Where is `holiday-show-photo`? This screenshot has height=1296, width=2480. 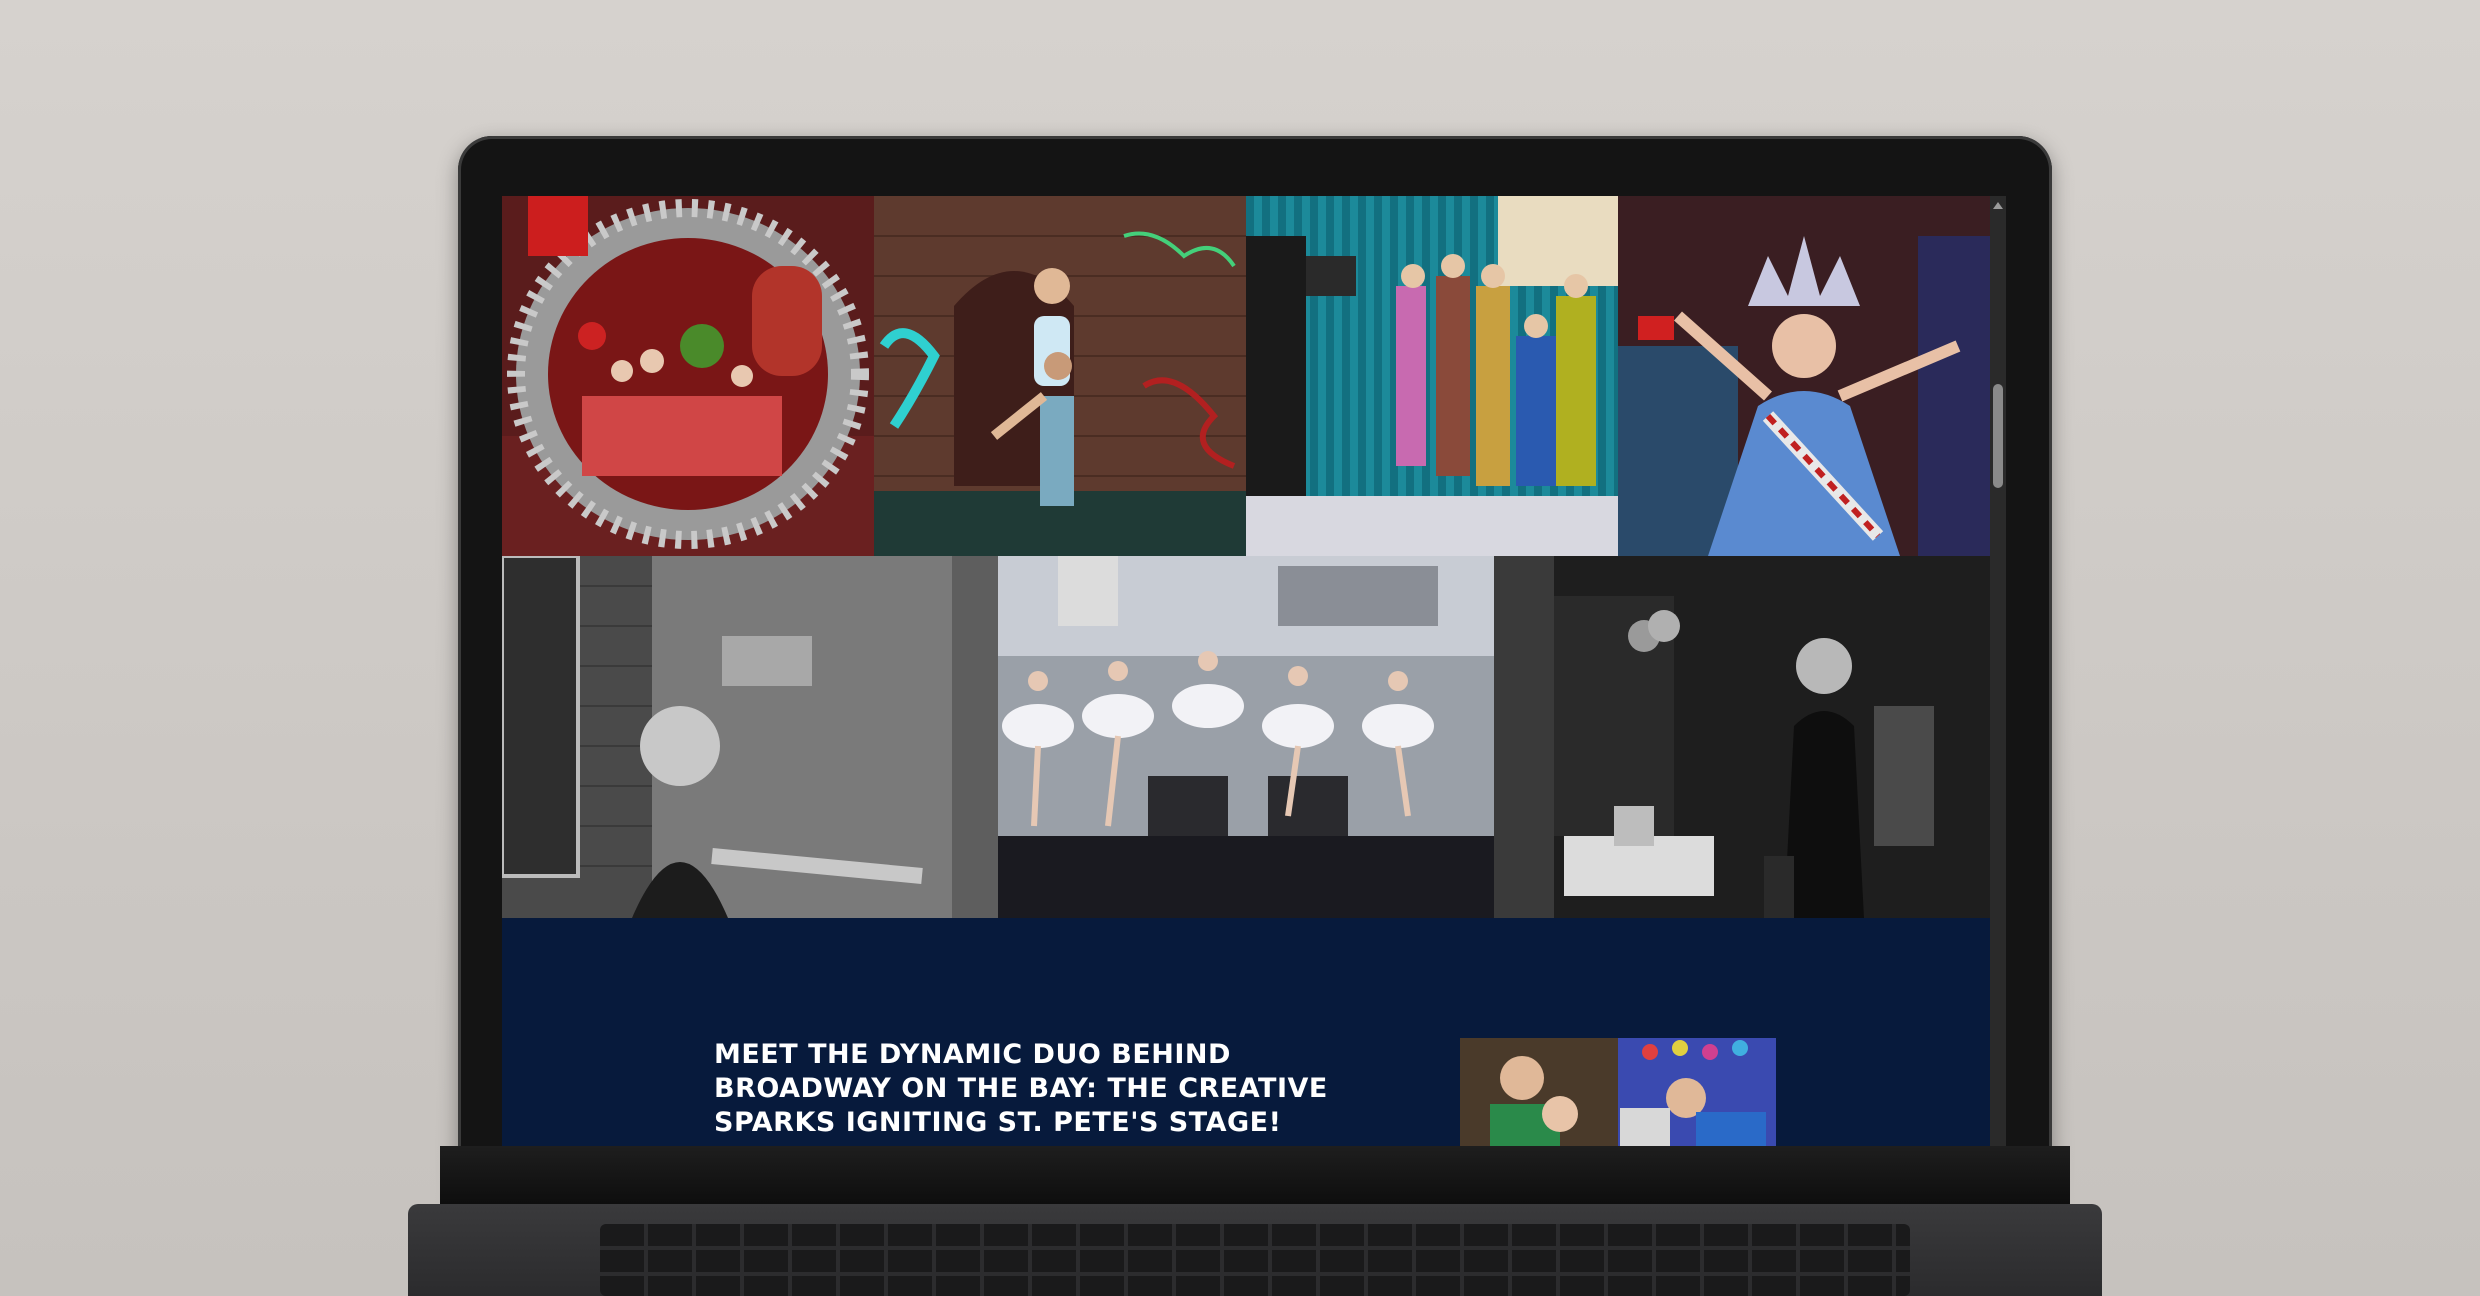 holiday-show-photo is located at coordinates (688, 376).